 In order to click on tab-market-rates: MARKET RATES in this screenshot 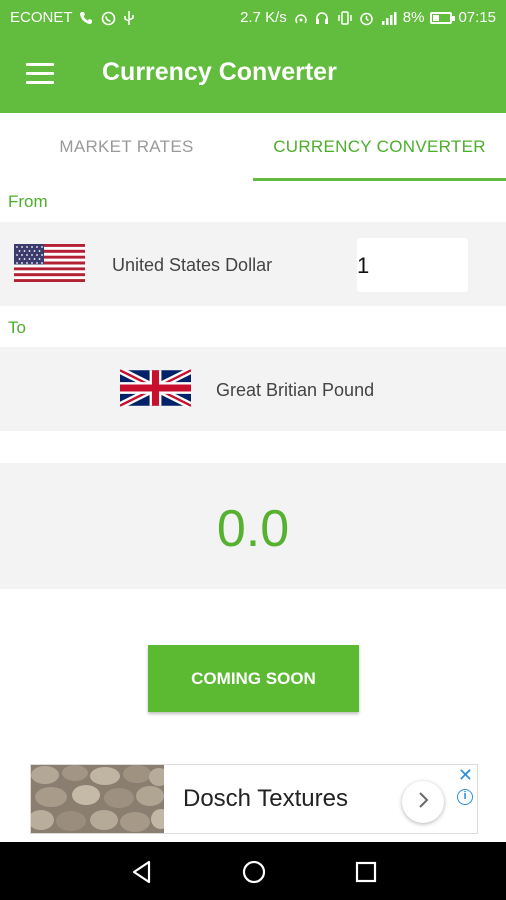, I will do `click(126, 147)`.